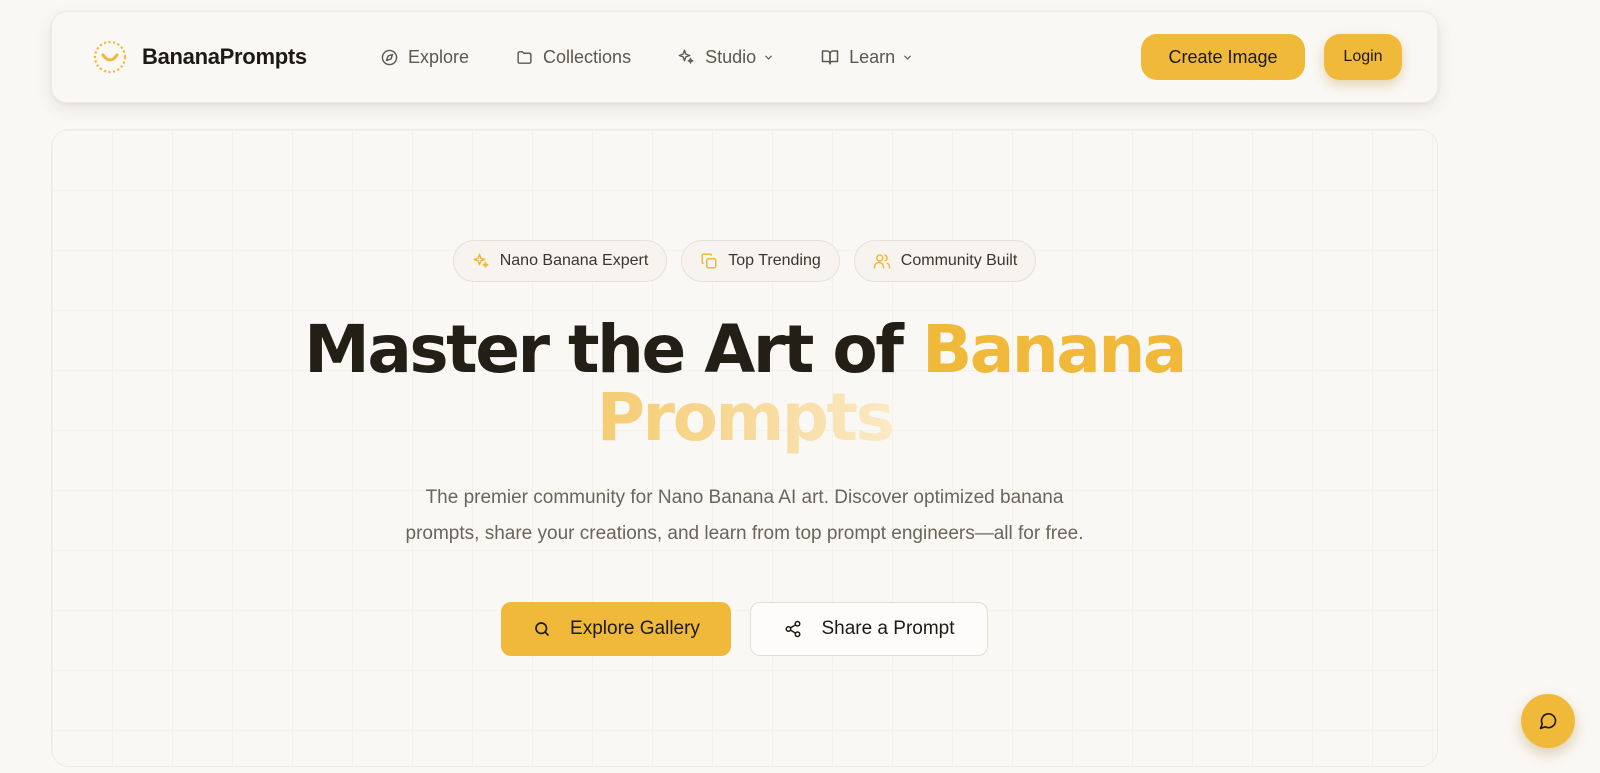 This screenshot has width=1600, height=773. Describe the element at coordinates (635, 628) in the screenshot. I see `explore-gallery-label: Explore Gallery` at that location.